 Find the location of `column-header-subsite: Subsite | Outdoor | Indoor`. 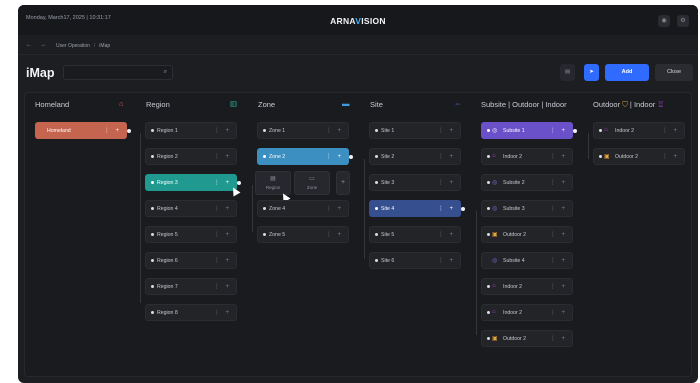

column-header-subsite: Subsite | Outdoor | Indoor is located at coordinates (524, 104).